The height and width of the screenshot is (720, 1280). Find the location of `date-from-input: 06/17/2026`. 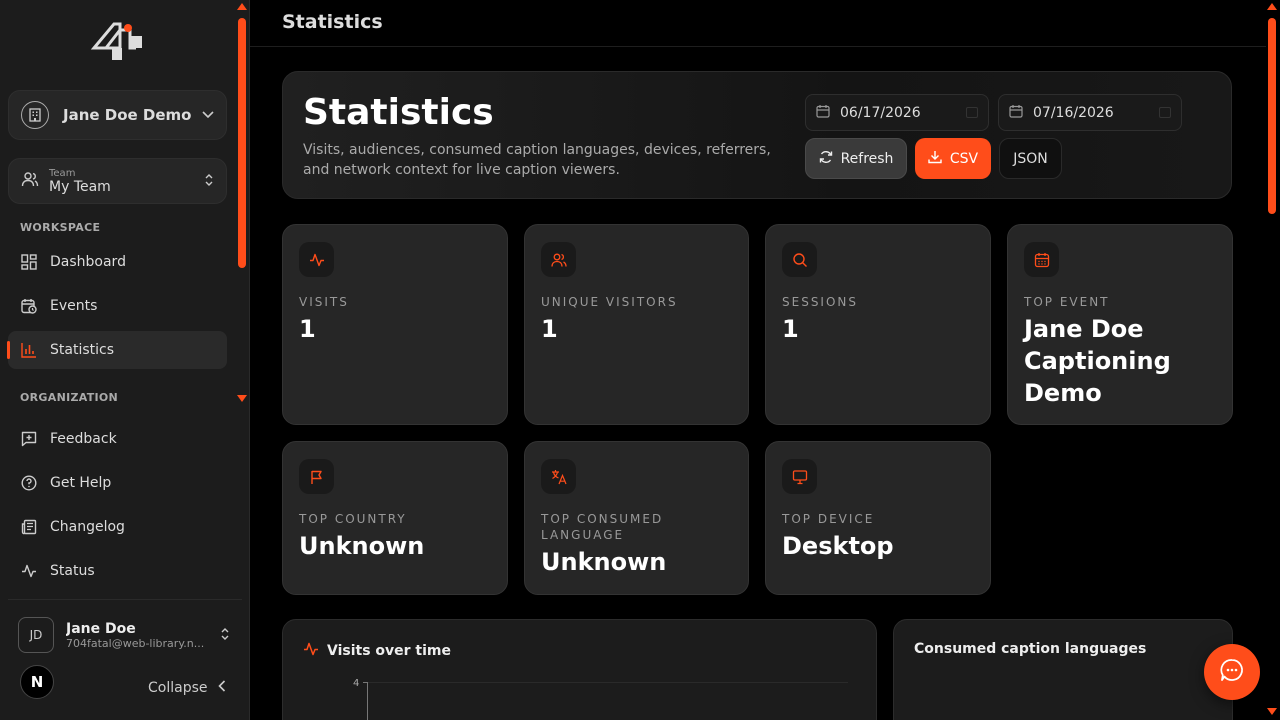

date-from-input: 06/17/2026 is located at coordinates (897, 112).